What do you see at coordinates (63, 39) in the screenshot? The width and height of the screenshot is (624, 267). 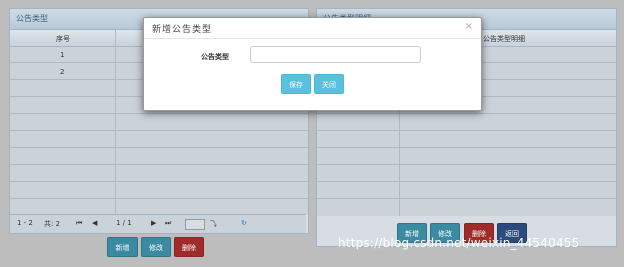 I see `column-header-index: 序号` at bounding box center [63, 39].